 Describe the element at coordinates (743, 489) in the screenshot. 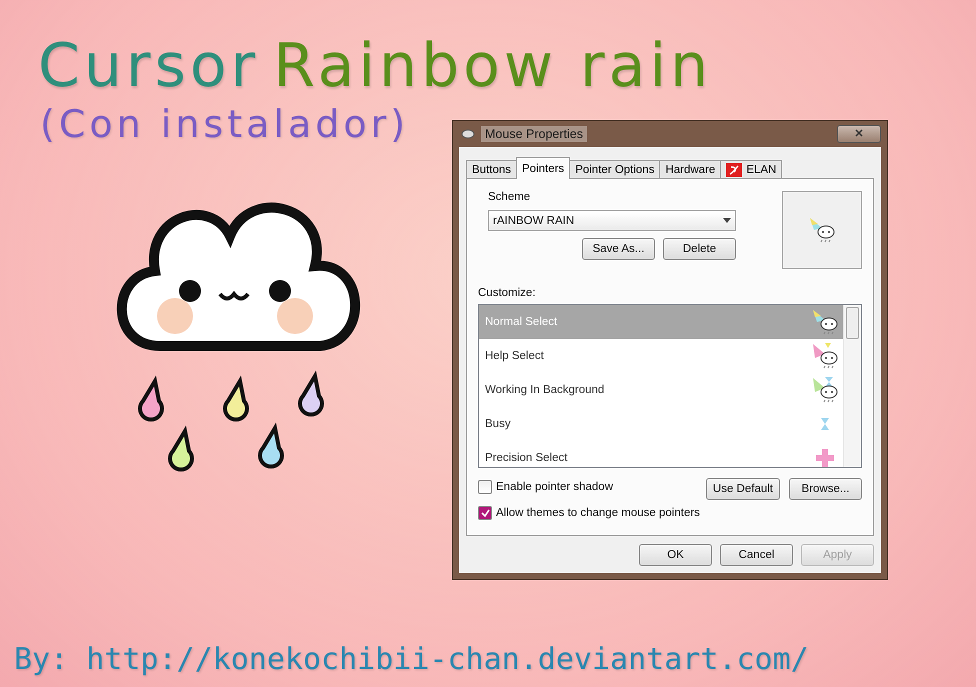

I see `dialog-button: Use Default` at that location.